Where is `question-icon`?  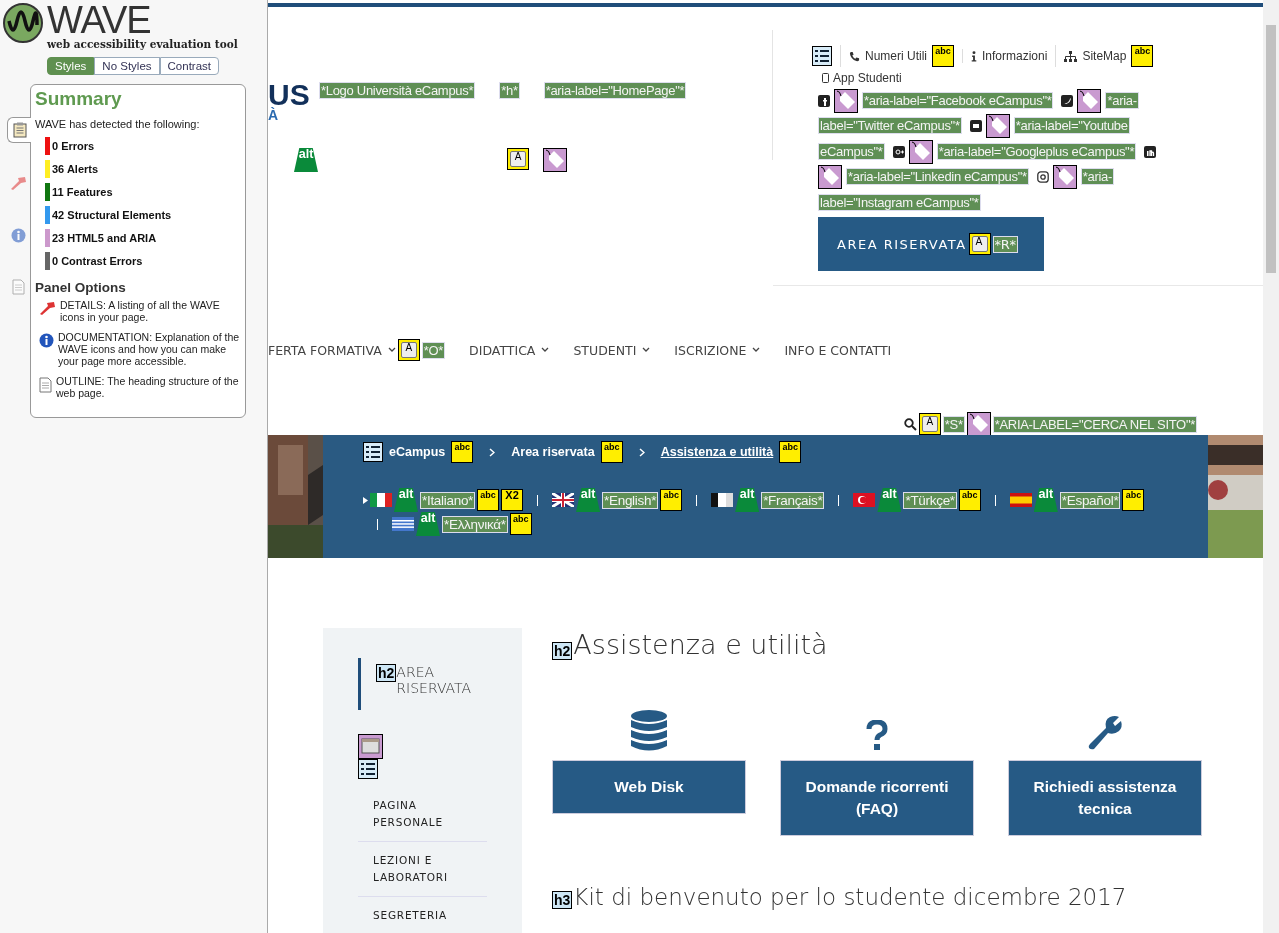 question-icon is located at coordinates (877, 736).